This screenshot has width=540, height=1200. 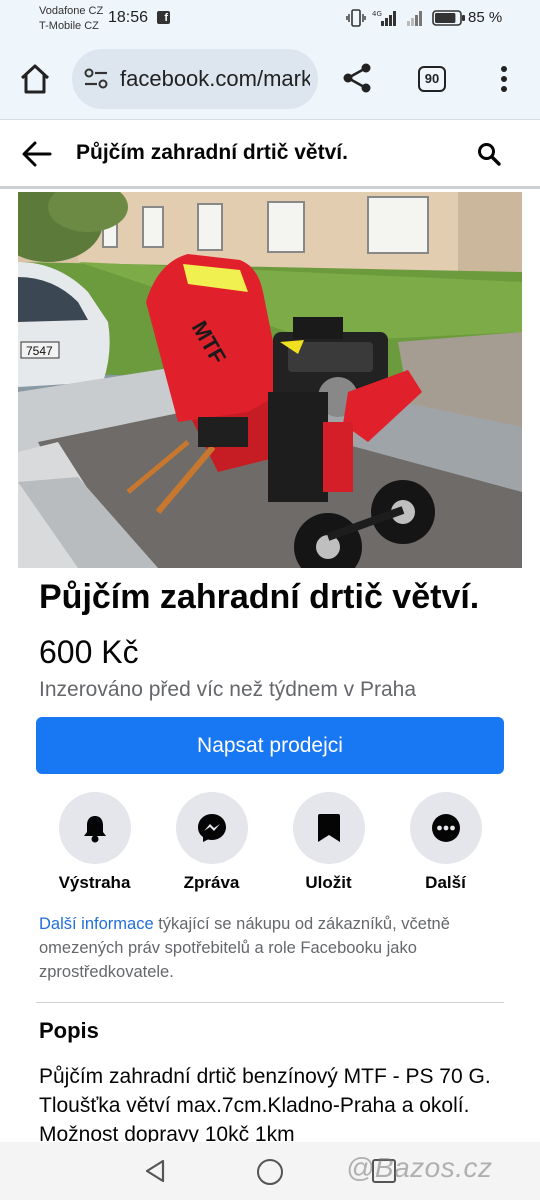 What do you see at coordinates (69, 1030) in the screenshot?
I see `description-heading: Popis` at bounding box center [69, 1030].